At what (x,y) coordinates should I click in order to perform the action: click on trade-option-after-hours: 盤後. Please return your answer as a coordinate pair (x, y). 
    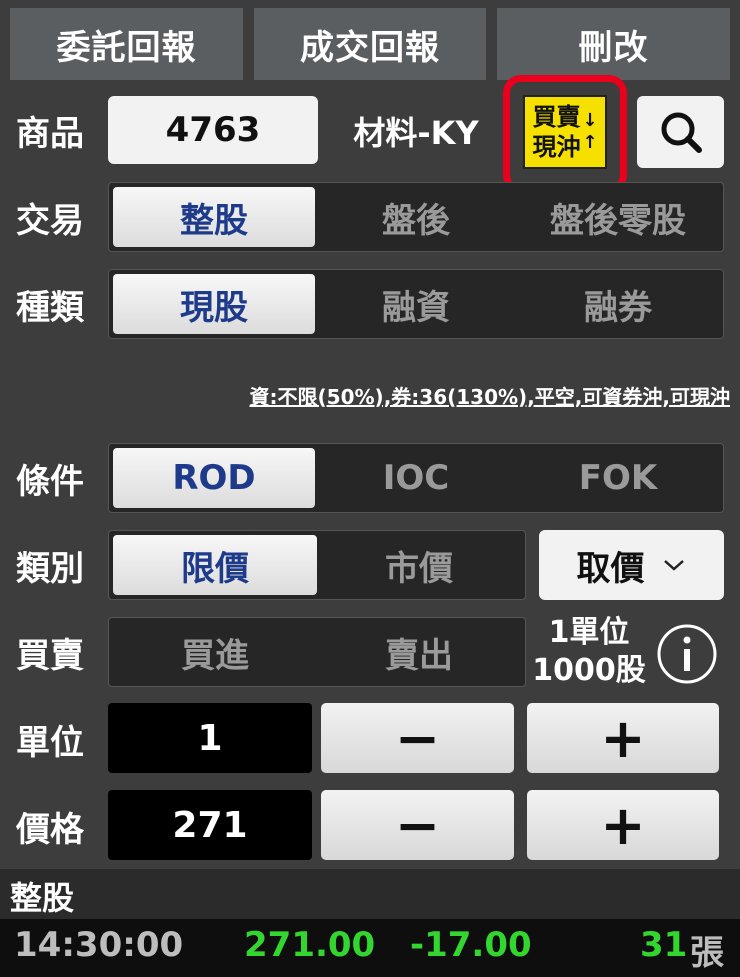
    Looking at the image, I should click on (416, 217).